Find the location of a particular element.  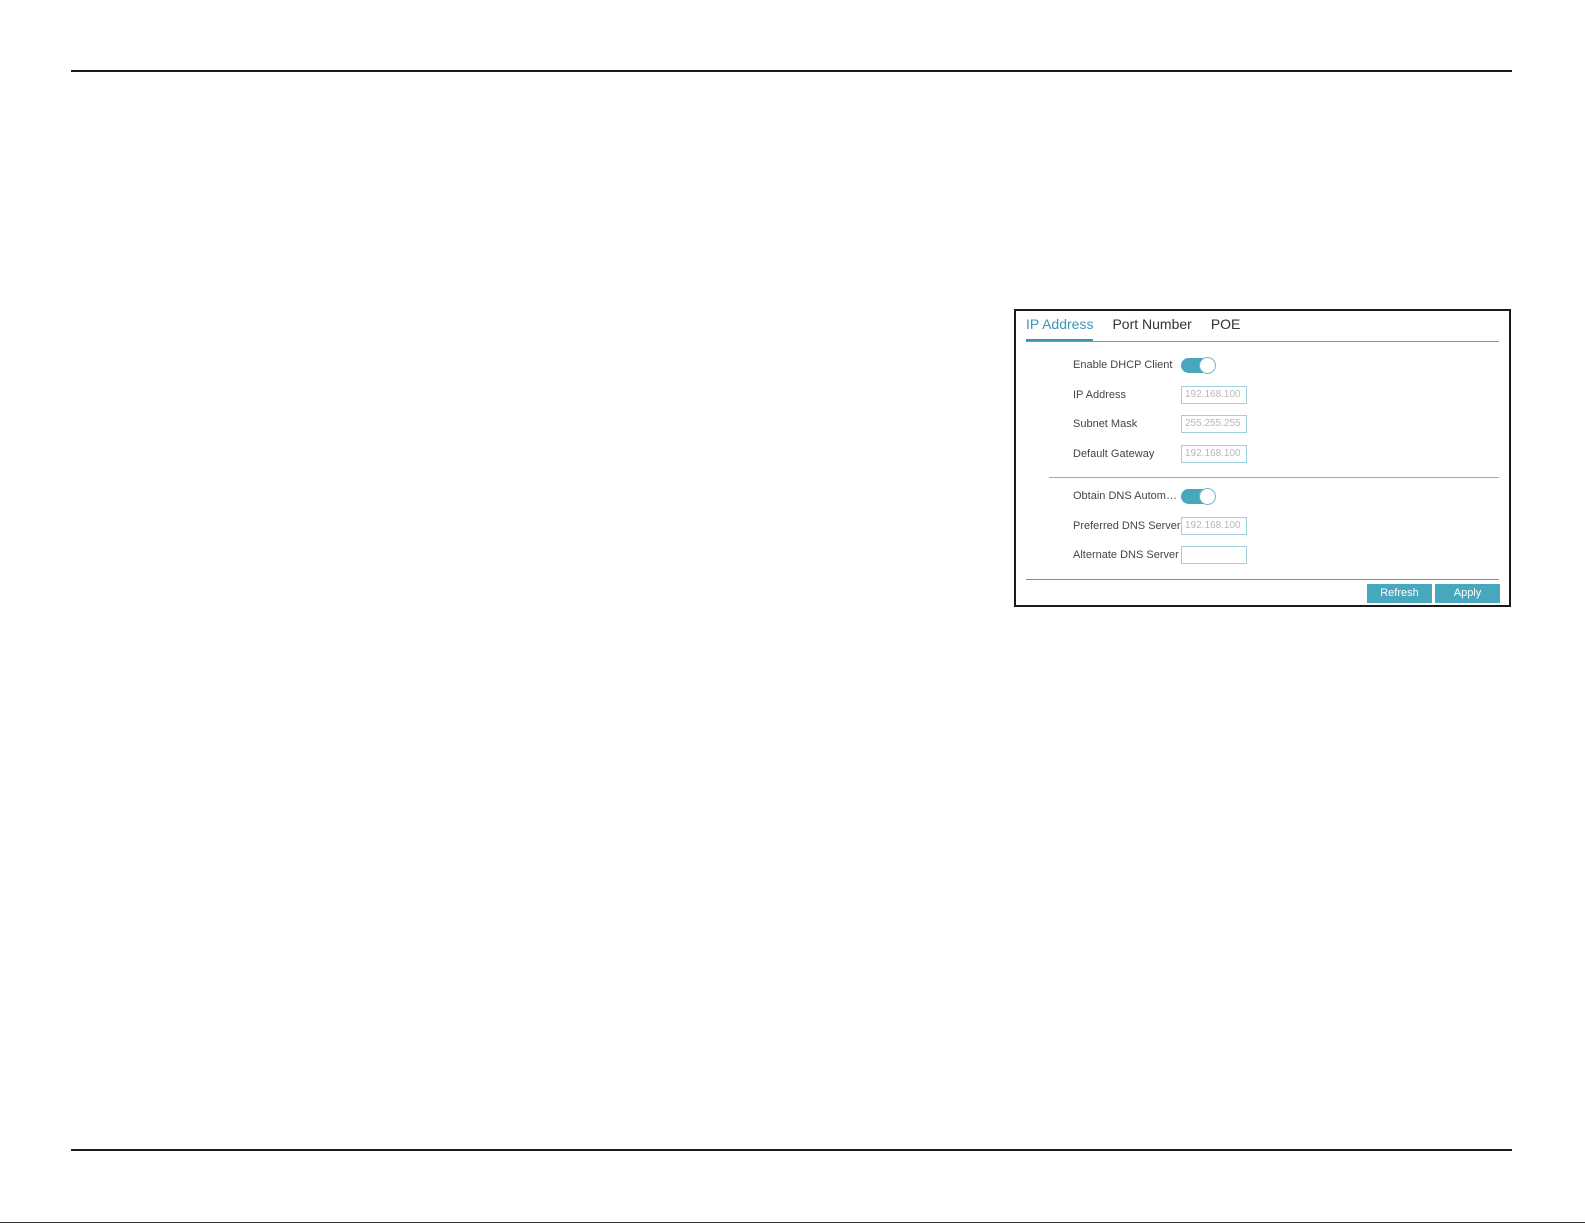

preferred-dns-label: Preferred DNS Server is located at coordinates (1127, 526).